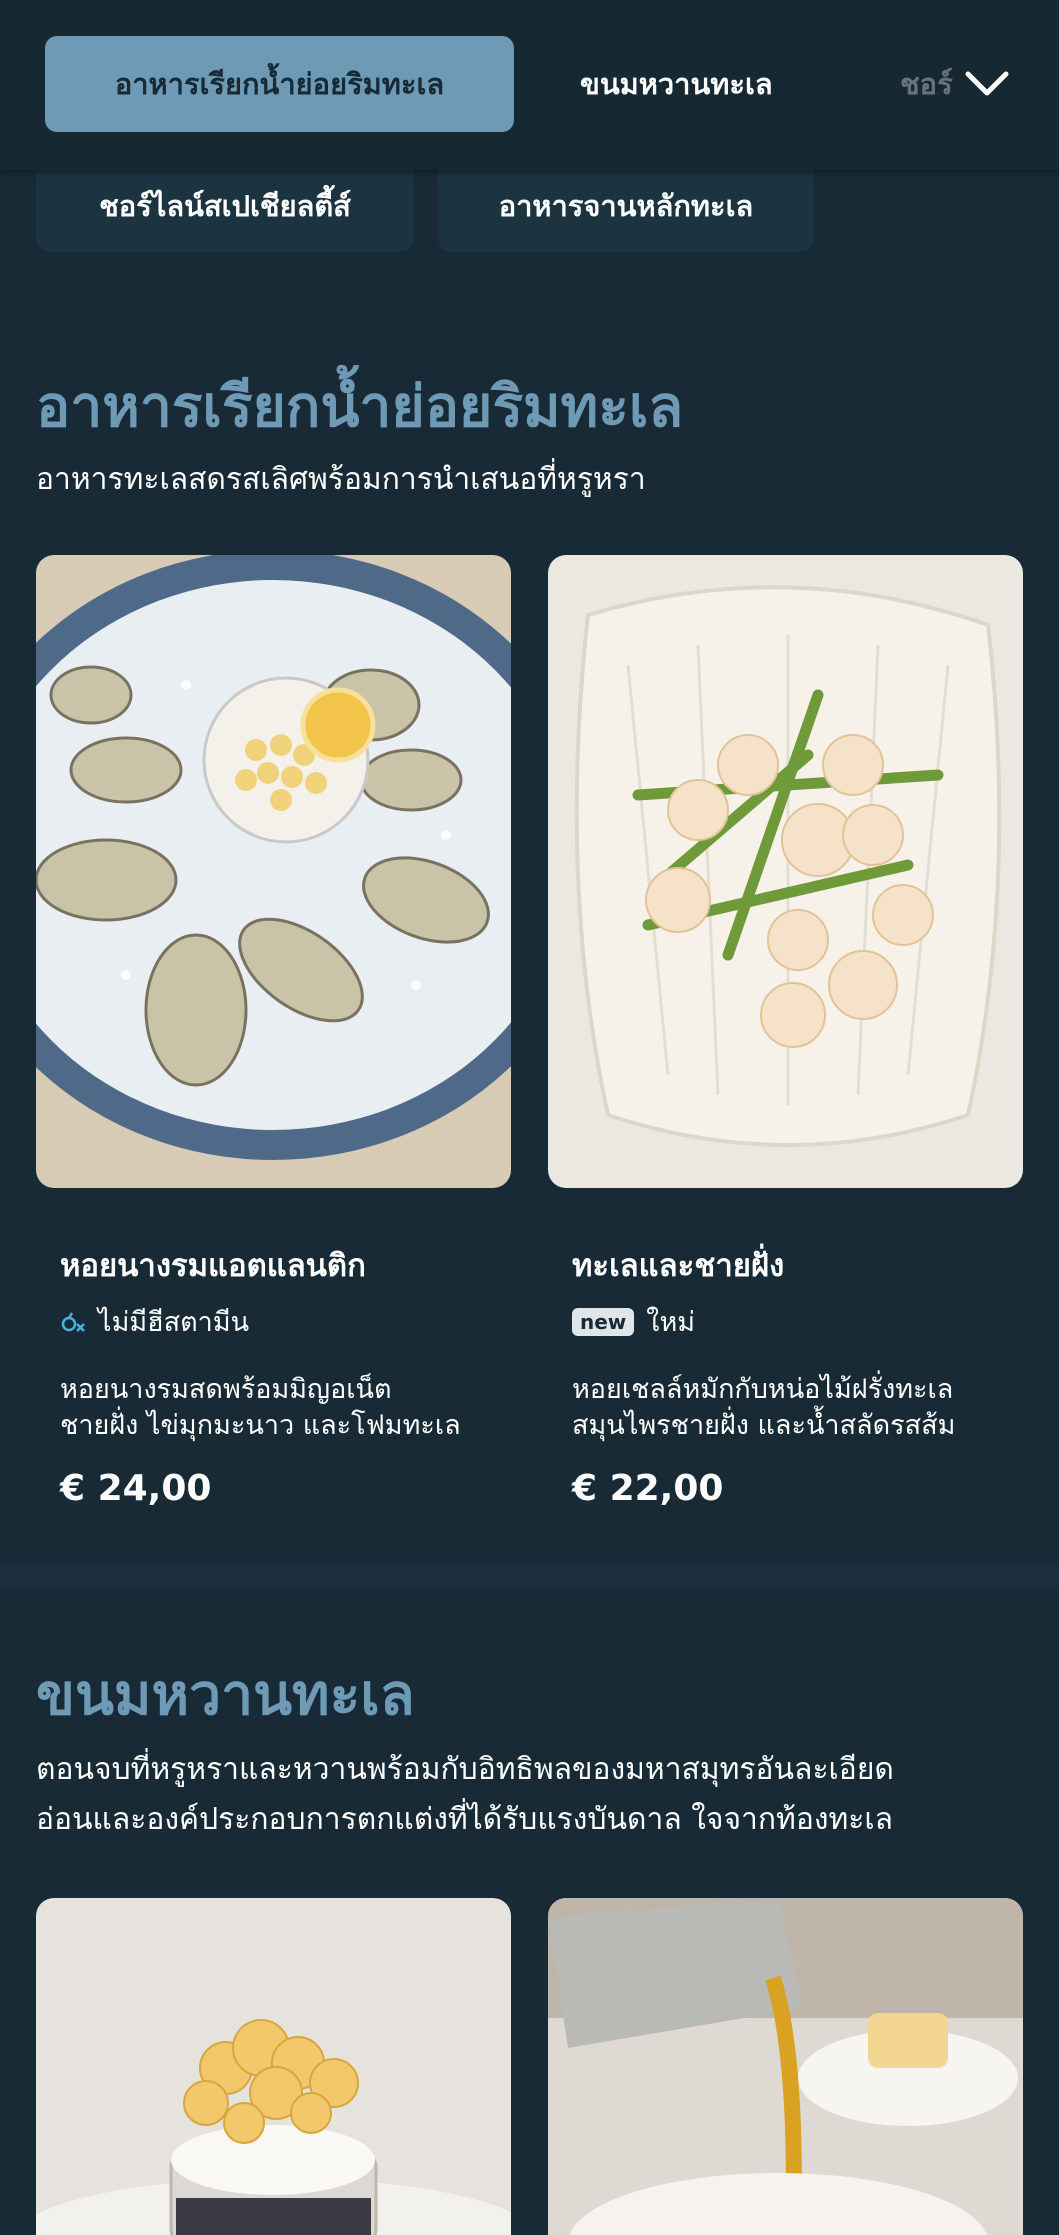  I want to click on section-title: ขนมหวานทะเล, so click(225, 1695).